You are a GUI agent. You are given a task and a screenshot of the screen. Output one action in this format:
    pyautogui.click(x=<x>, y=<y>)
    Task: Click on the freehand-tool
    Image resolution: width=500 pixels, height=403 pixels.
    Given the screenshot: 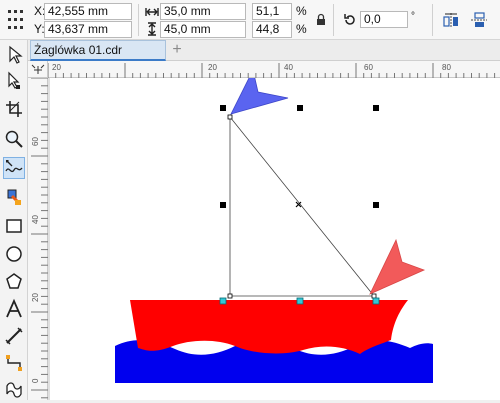 What is the action you would take?
    pyautogui.click(x=14, y=168)
    